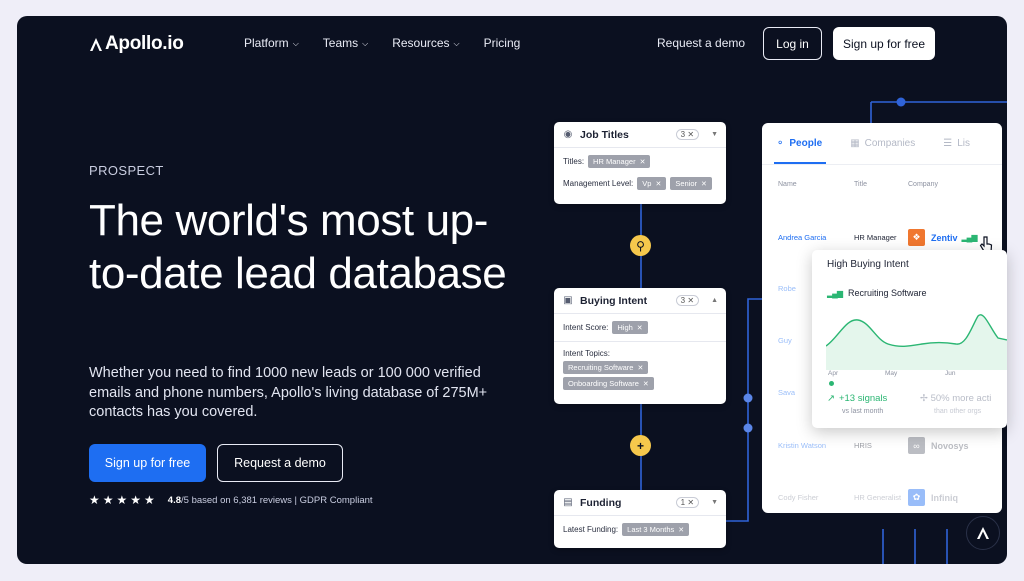 The height and width of the screenshot is (581, 1024). Describe the element at coordinates (630, 327) in the screenshot. I see `filter-tag: High ✕` at that location.